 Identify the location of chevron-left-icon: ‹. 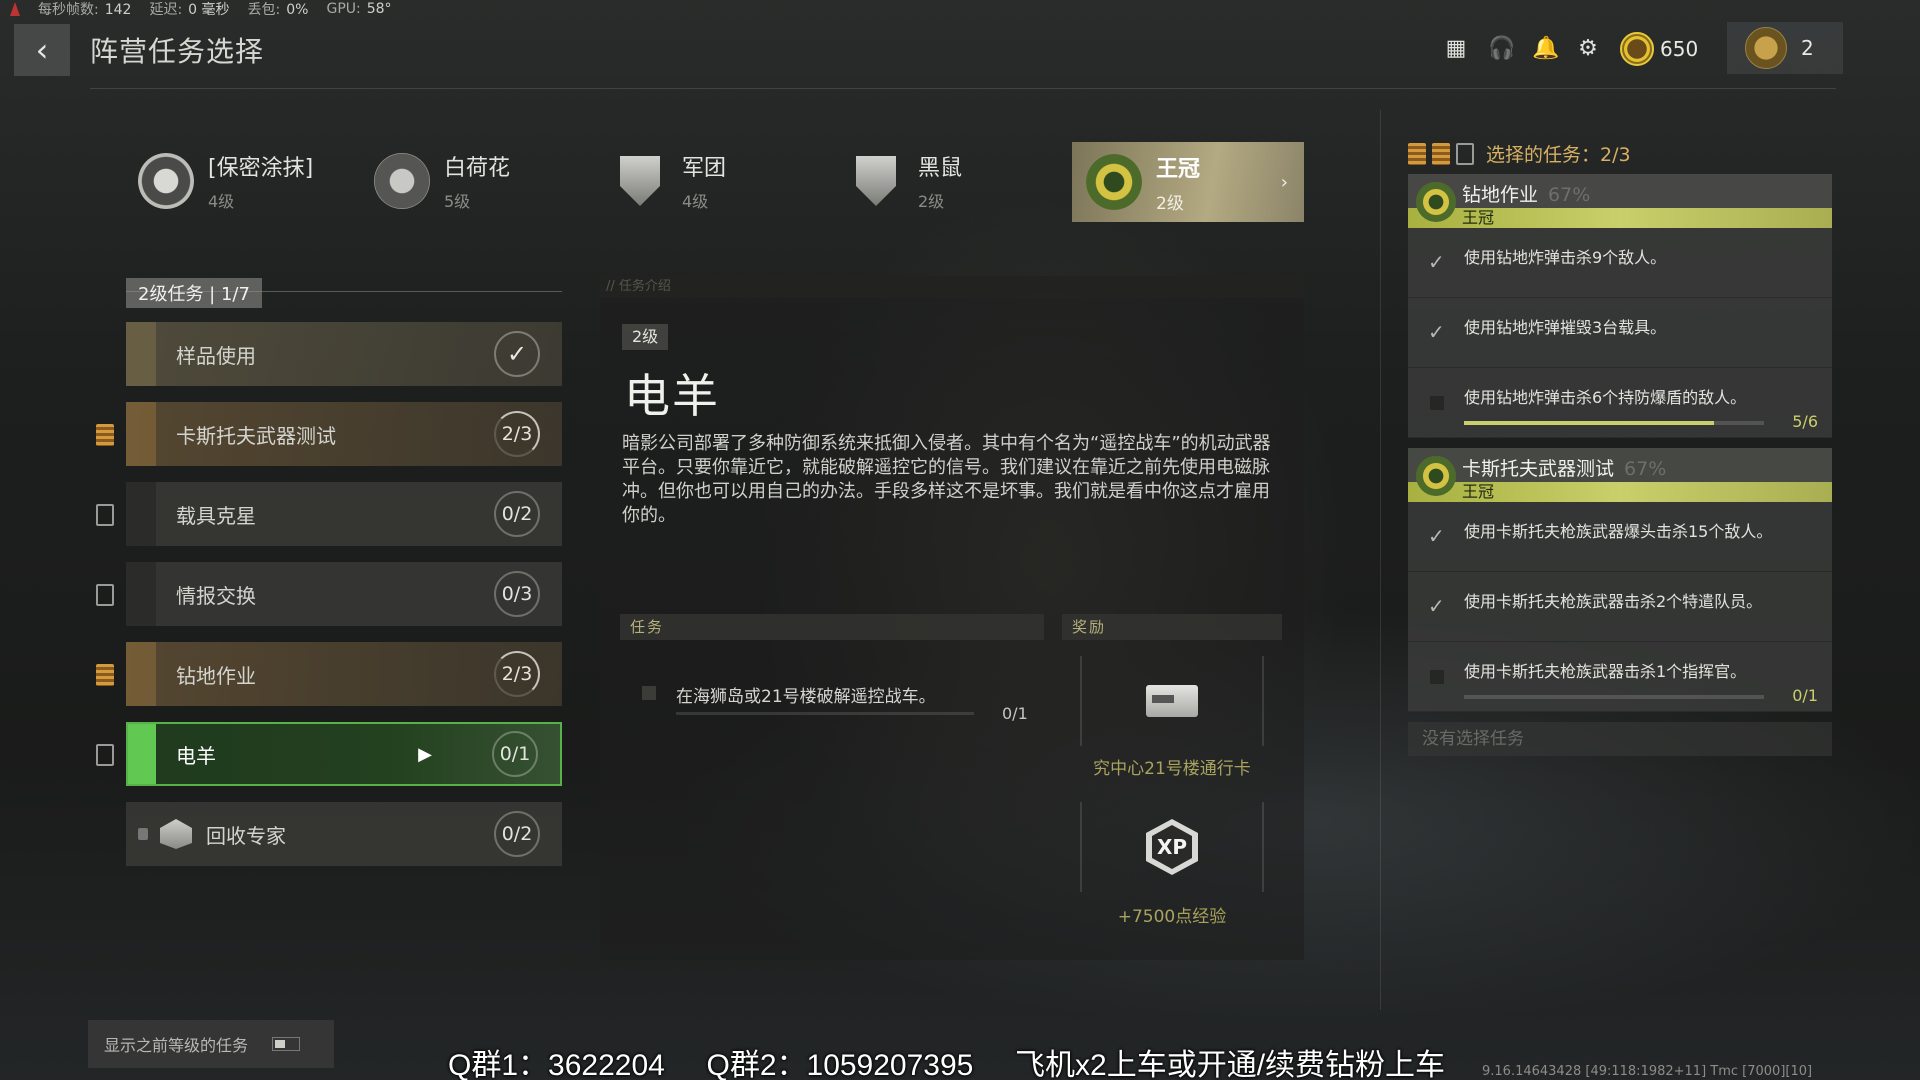
(42, 50).